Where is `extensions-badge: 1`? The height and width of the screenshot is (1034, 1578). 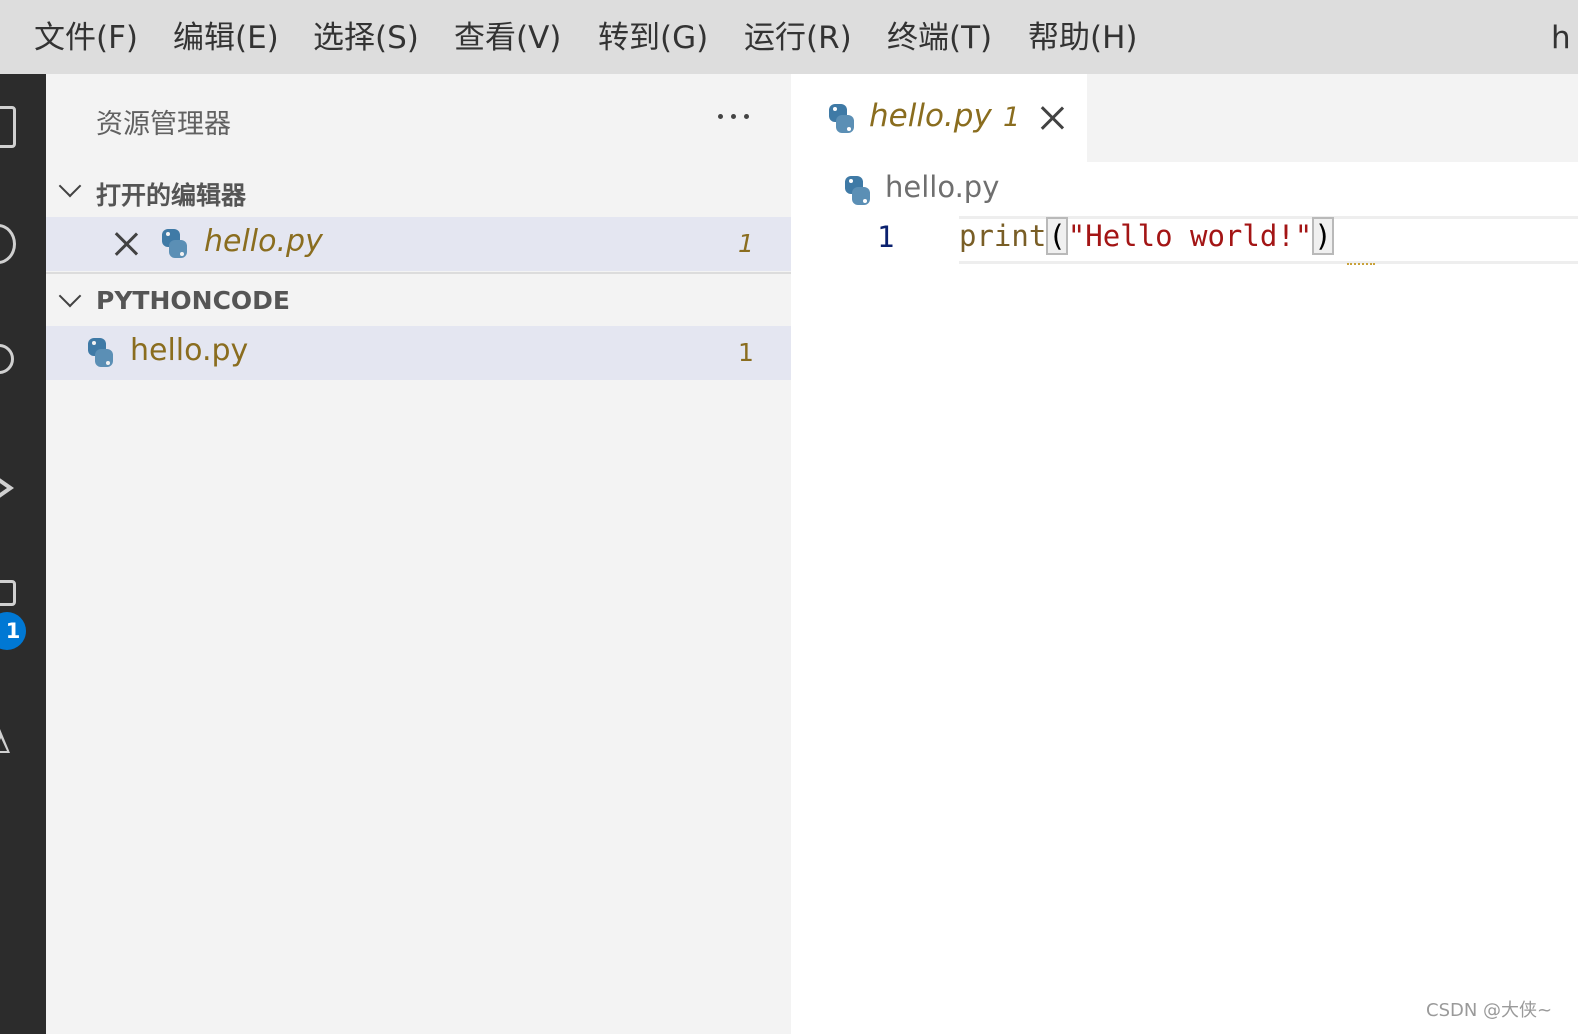 extensions-badge: 1 is located at coordinates (13, 631).